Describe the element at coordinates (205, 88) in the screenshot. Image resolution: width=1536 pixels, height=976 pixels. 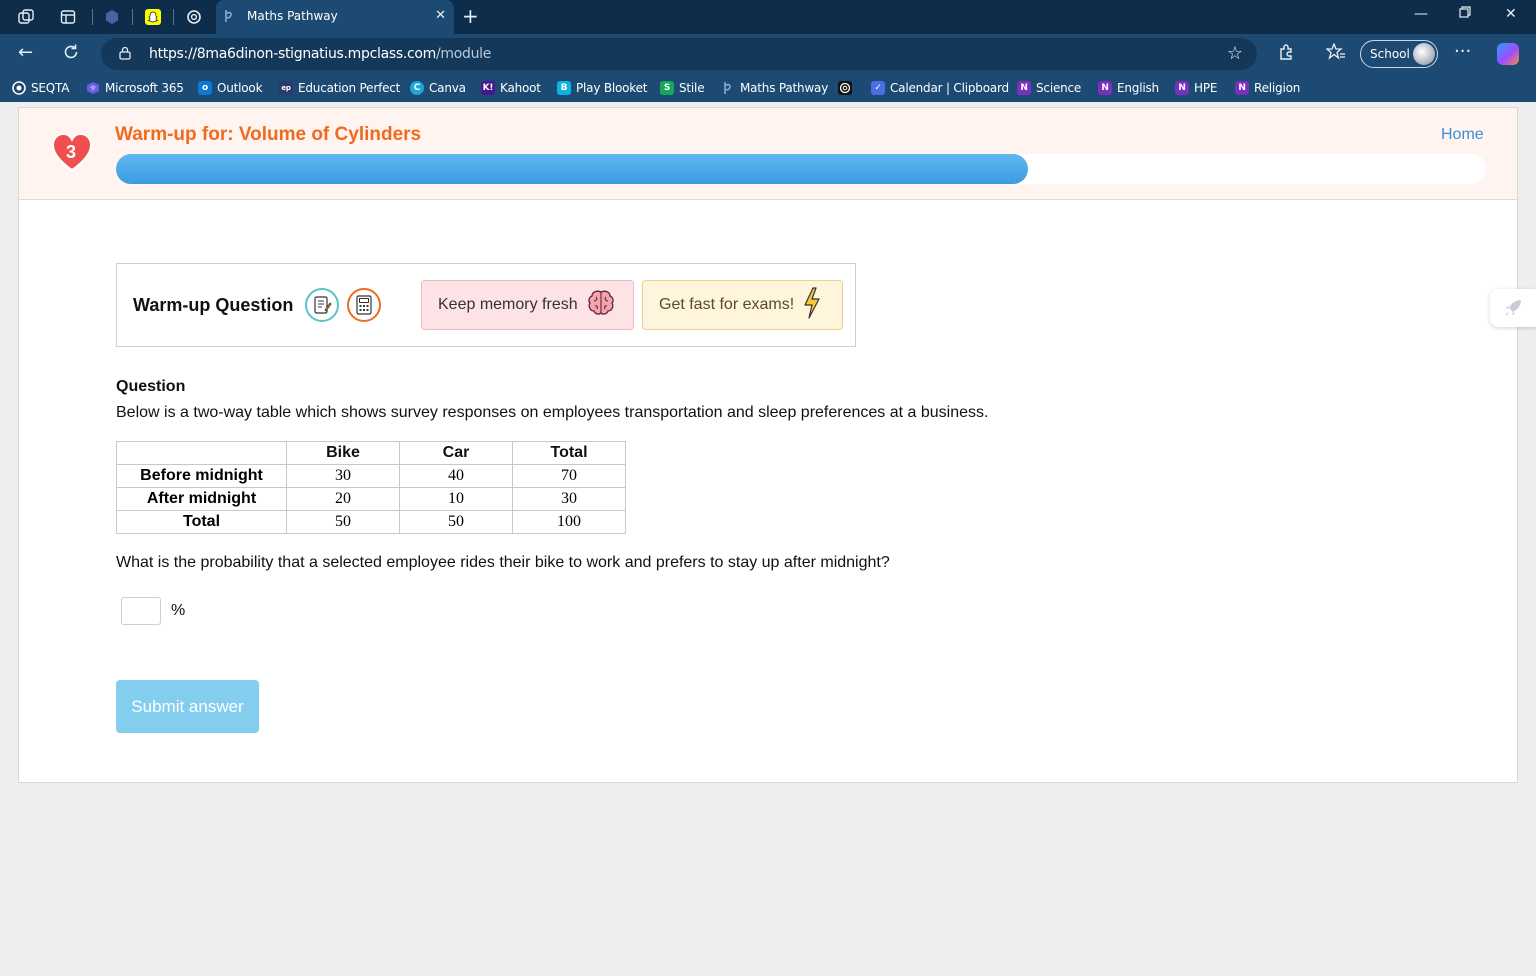
I see `outlook-icon: o` at that location.